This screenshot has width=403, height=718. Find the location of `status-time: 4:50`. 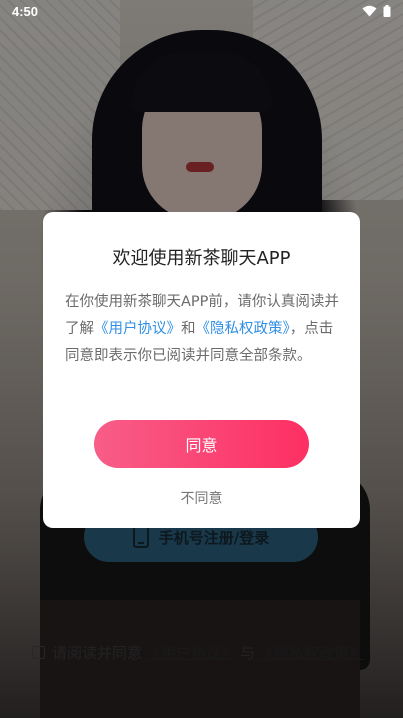

status-time: 4:50 is located at coordinates (25, 11).